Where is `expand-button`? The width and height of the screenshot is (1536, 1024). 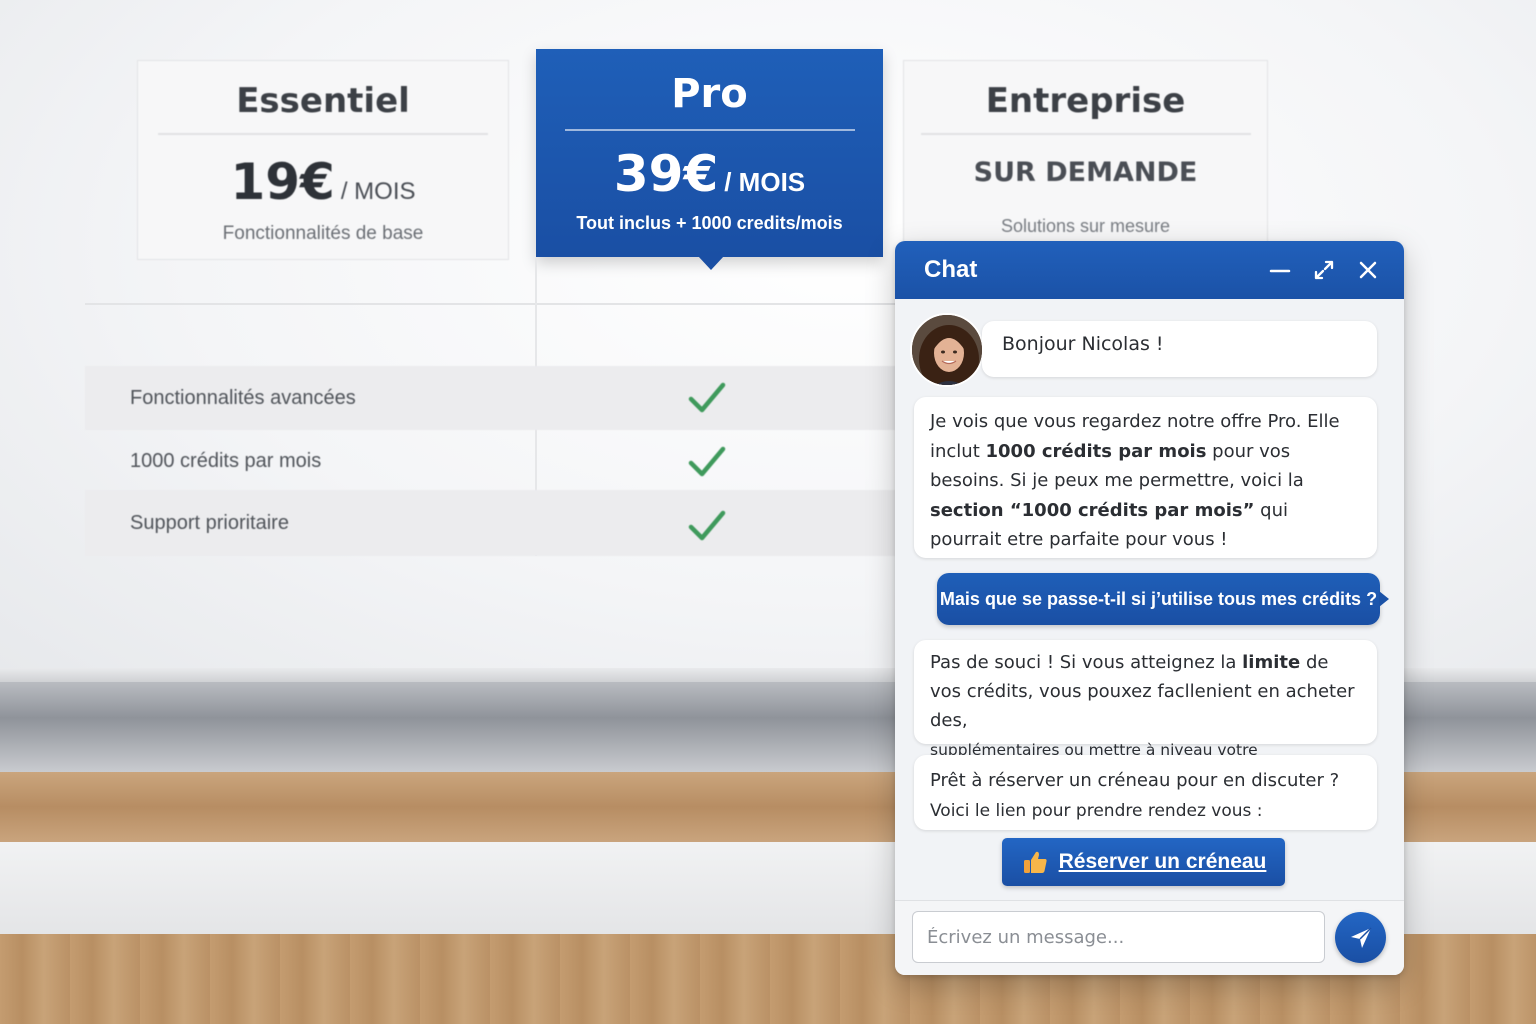 expand-button is located at coordinates (1324, 270).